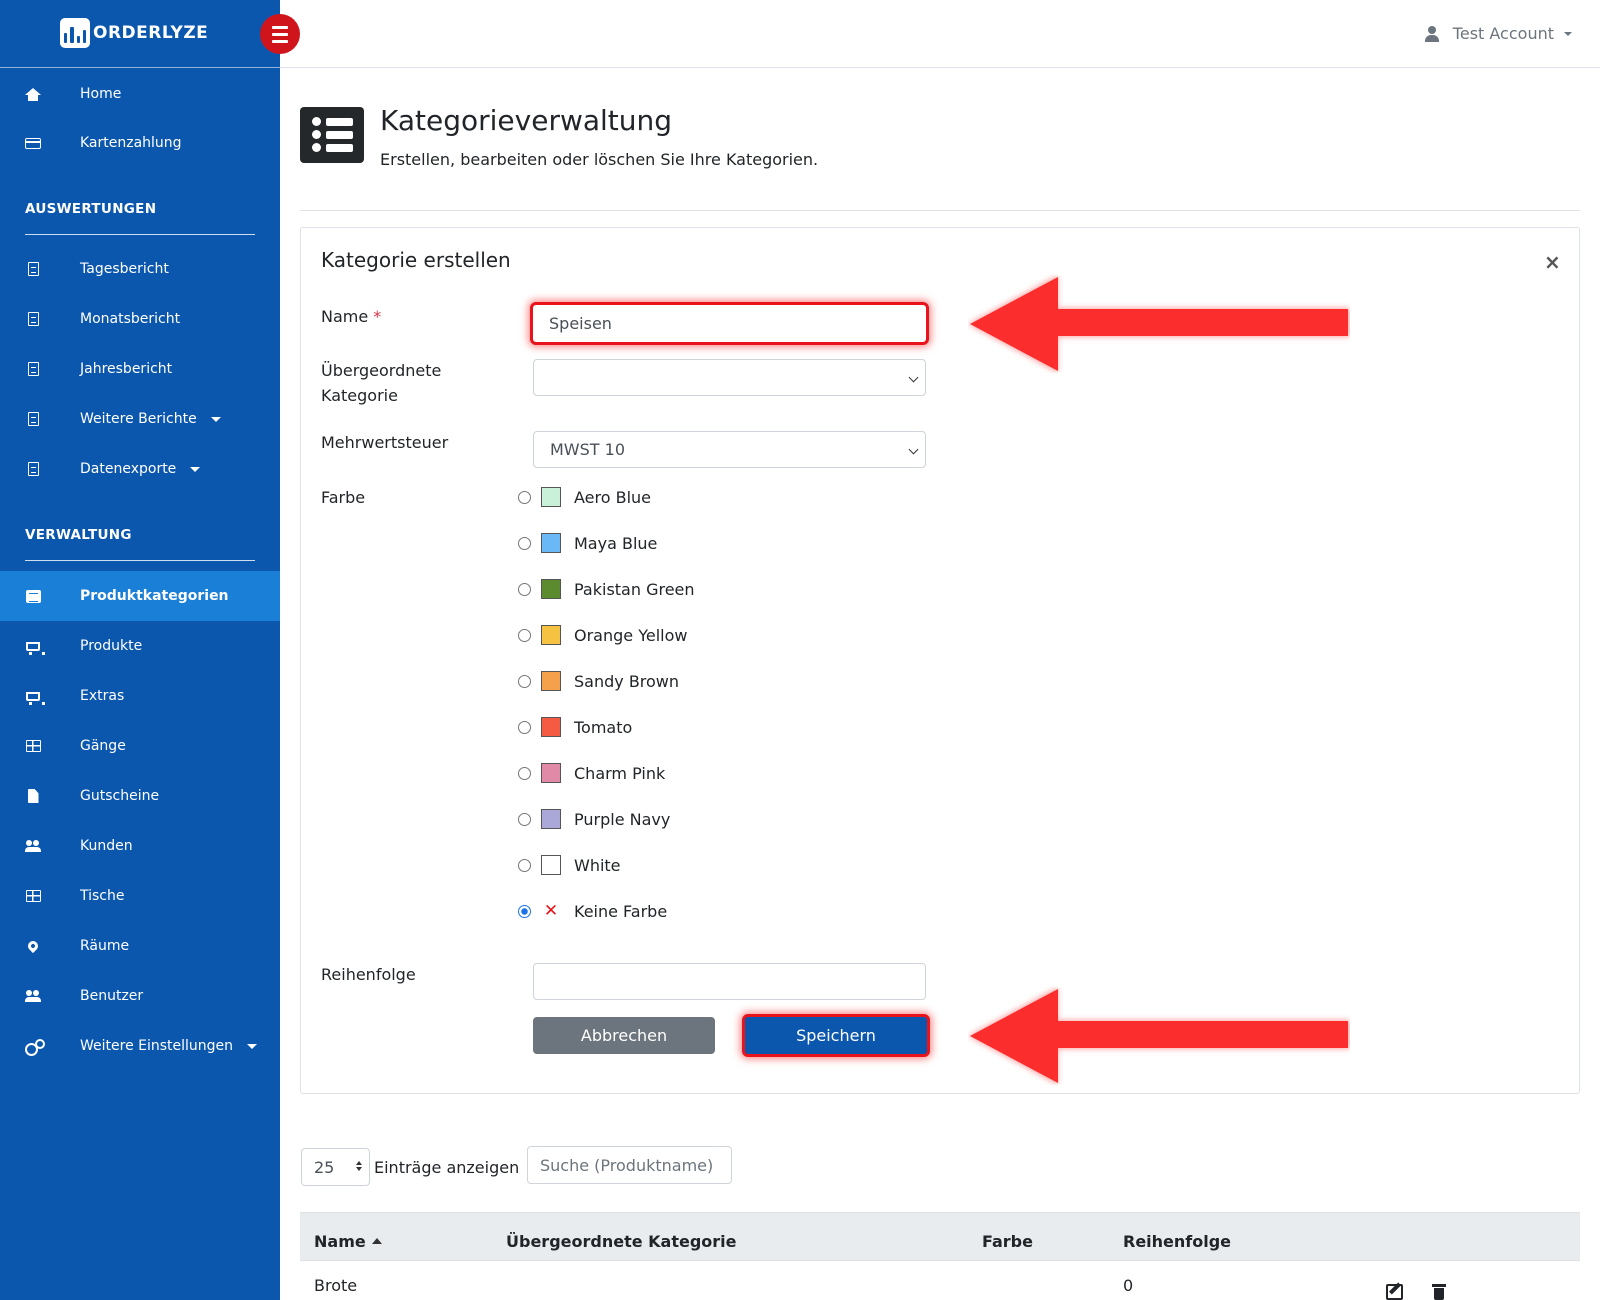 The image size is (1600, 1300). I want to click on card-title: Kategorie erstellen, so click(416, 260).